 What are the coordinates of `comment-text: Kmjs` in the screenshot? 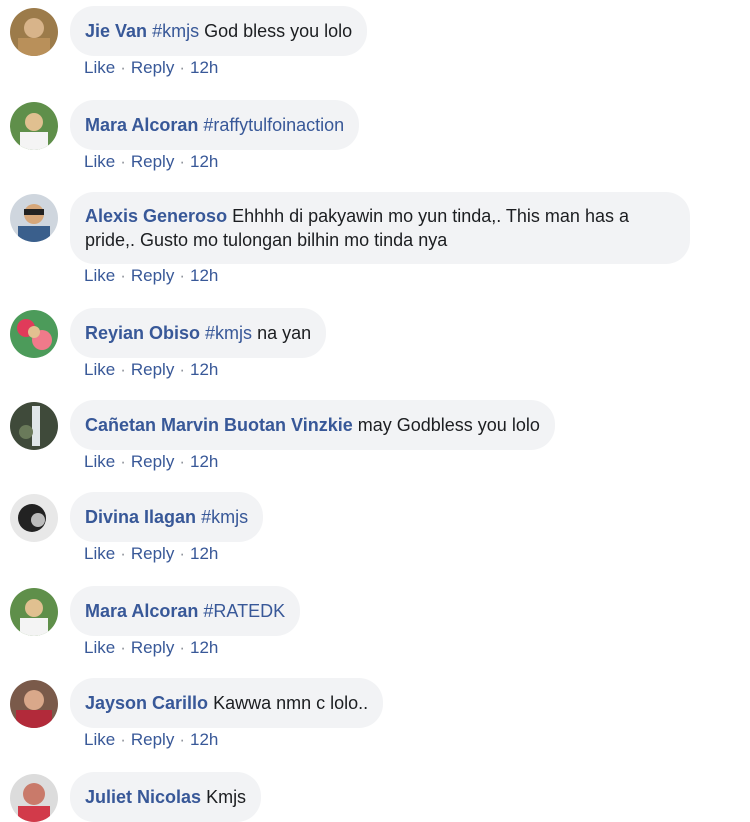 It's located at (226, 797).